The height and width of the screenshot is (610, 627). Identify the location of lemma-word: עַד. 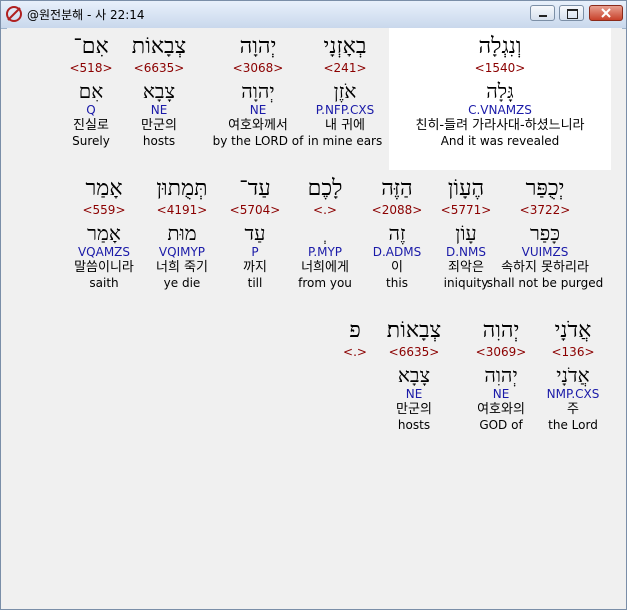
(255, 233).